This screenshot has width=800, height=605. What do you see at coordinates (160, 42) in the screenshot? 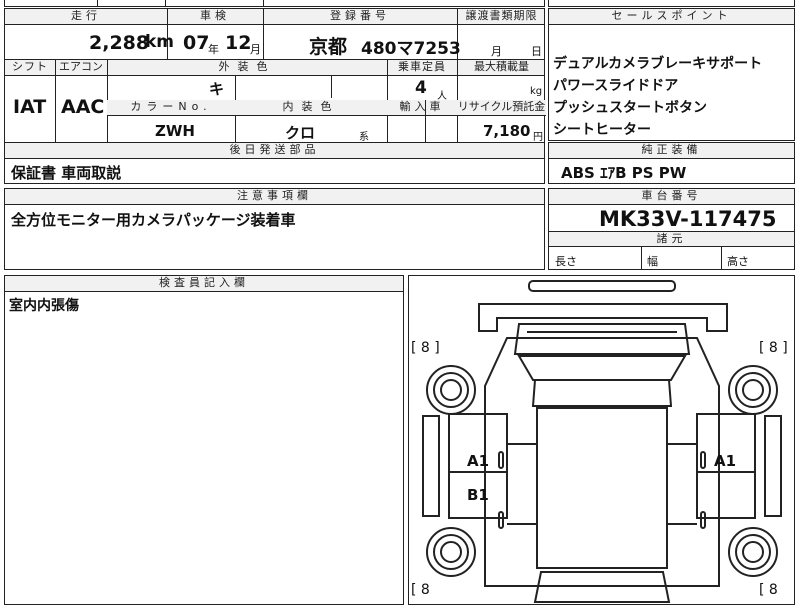
I see `mileage-unit: km` at bounding box center [160, 42].